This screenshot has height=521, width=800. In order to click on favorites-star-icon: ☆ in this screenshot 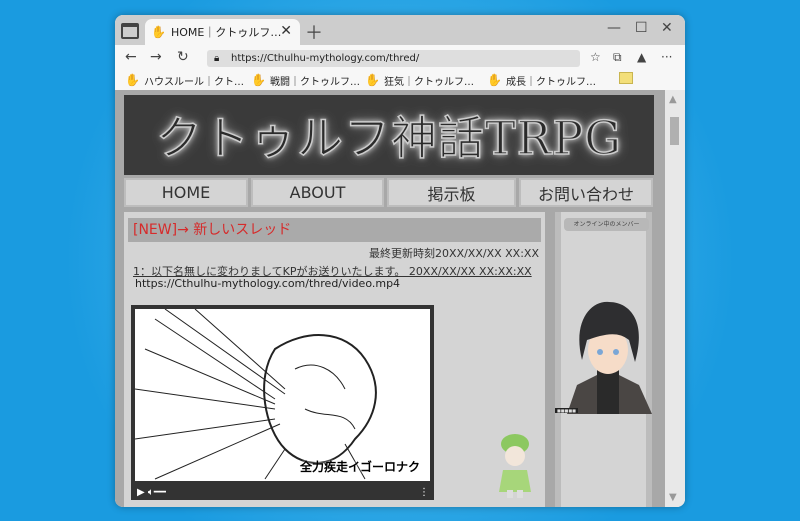, I will do `click(595, 57)`.